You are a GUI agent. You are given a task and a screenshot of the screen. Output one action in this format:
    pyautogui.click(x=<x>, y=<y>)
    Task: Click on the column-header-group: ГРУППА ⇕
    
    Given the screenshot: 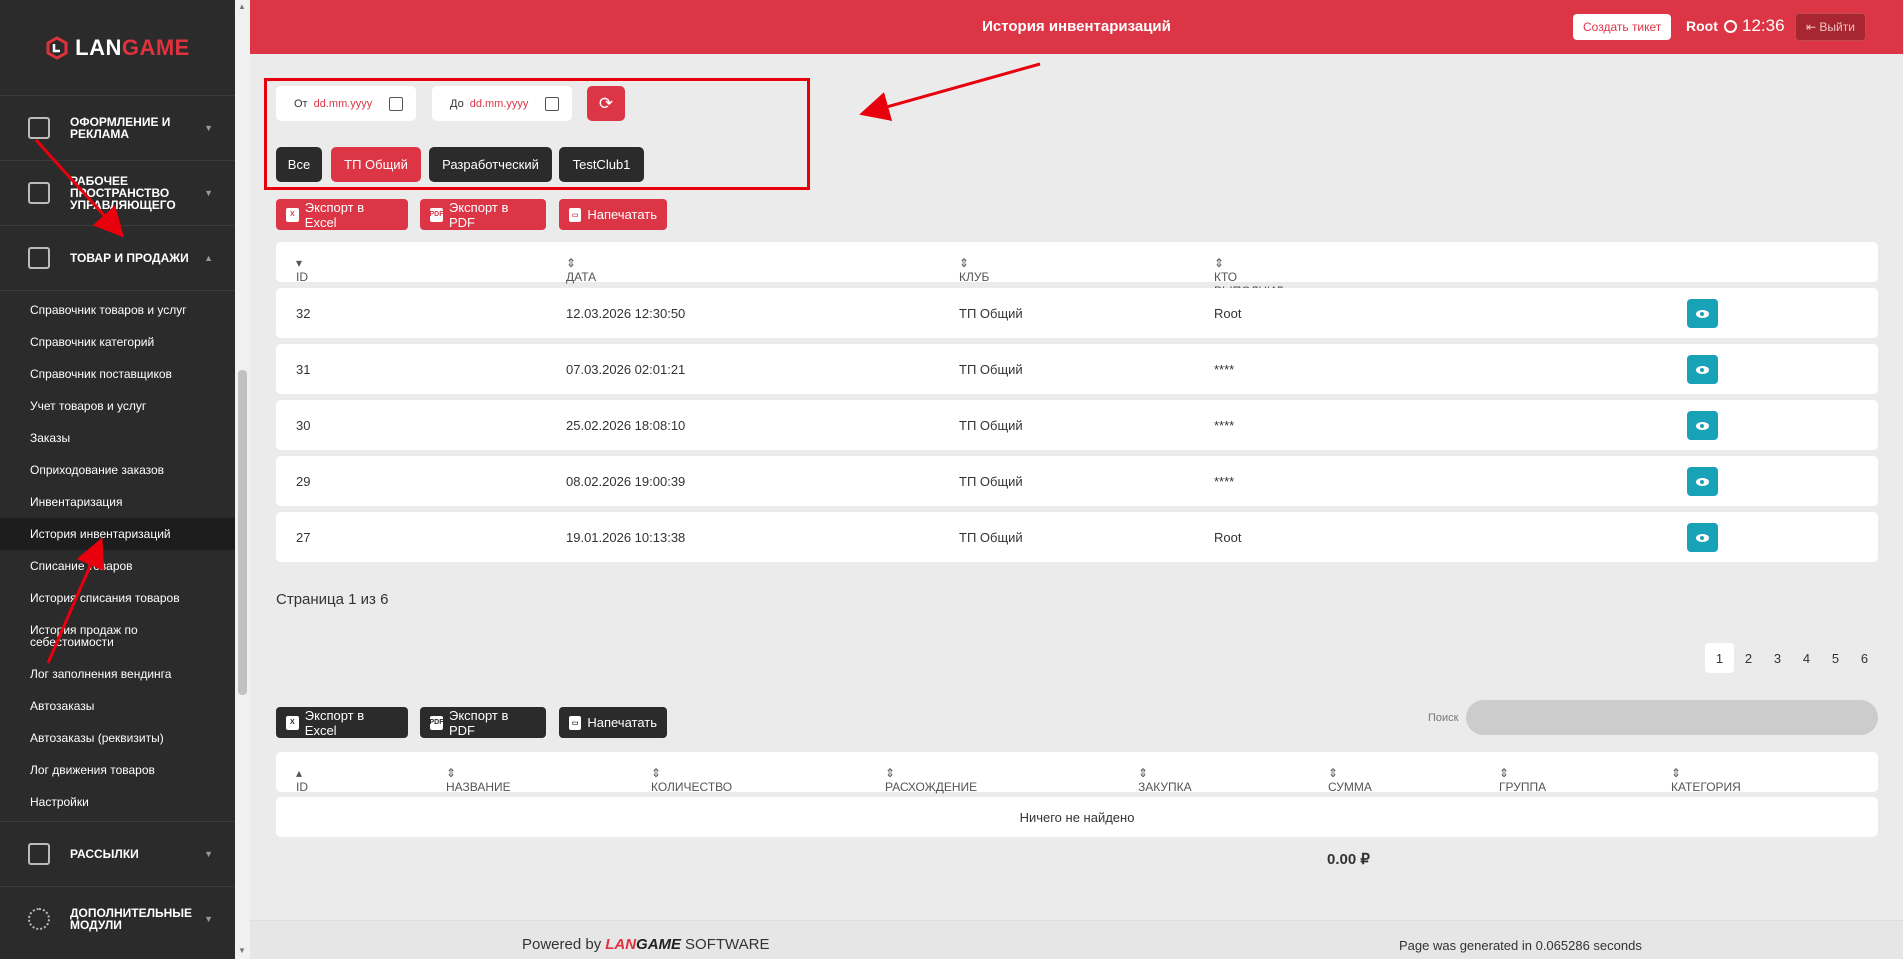 What is the action you would take?
    pyautogui.click(x=1522, y=780)
    